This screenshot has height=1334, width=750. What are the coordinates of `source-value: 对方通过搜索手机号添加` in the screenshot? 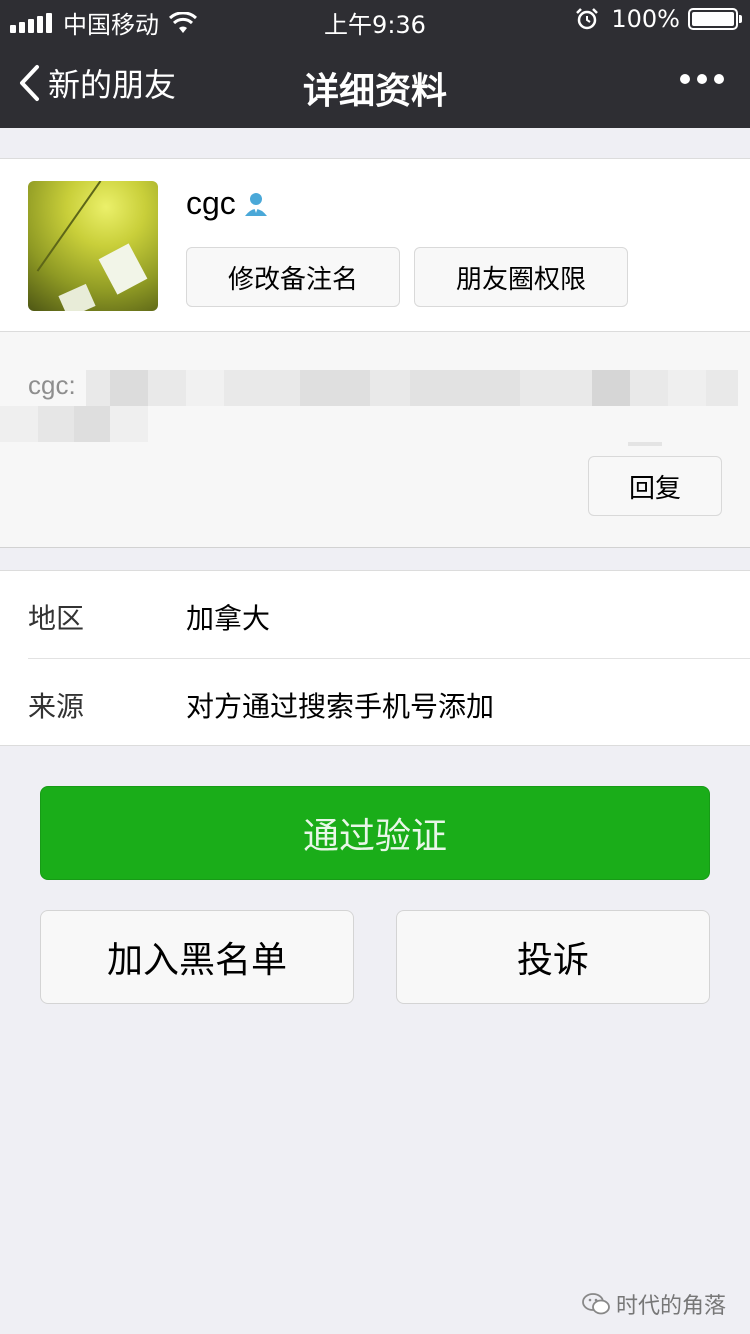 It's located at (340, 706).